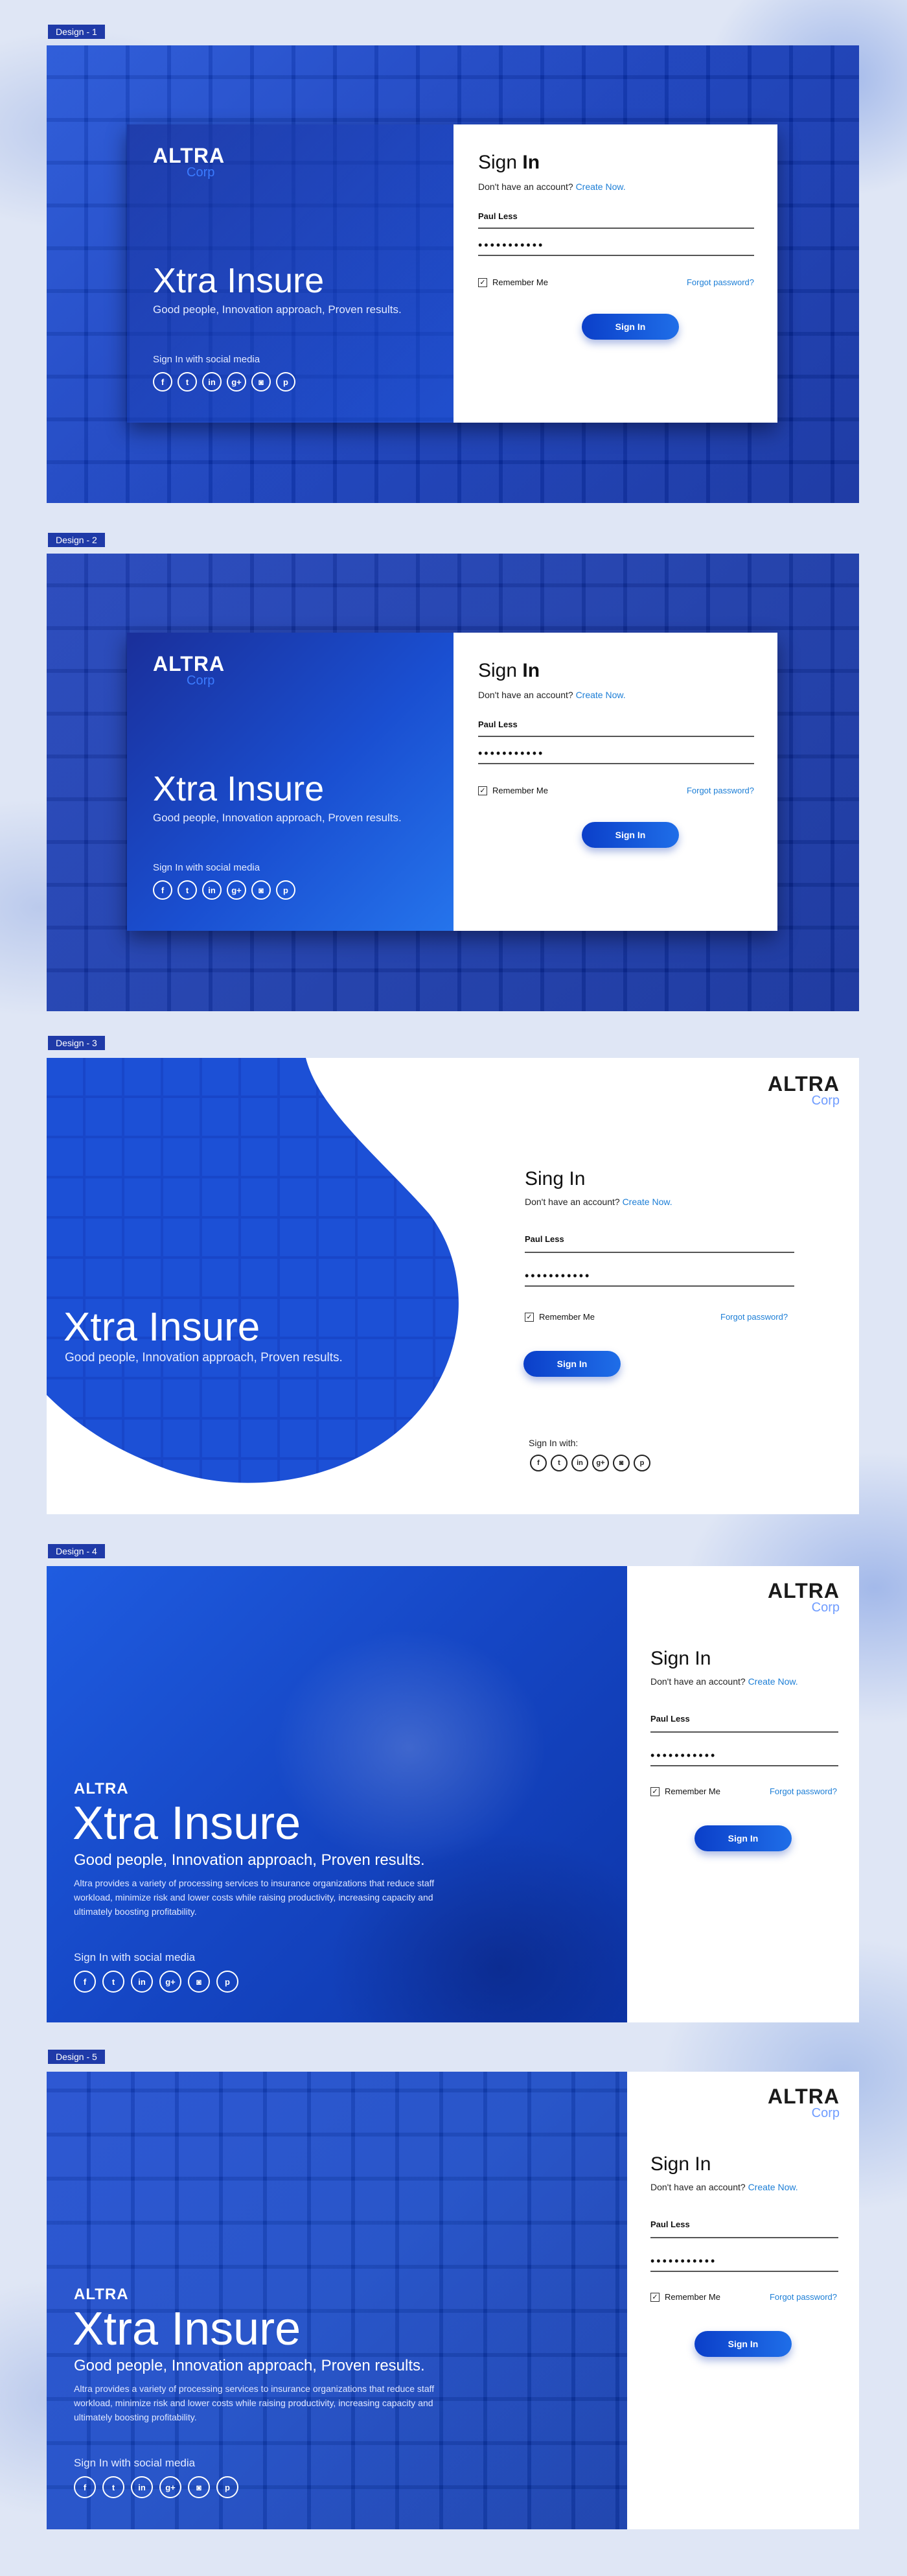 The height and width of the screenshot is (2576, 907). What do you see at coordinates (156, 2487) in the screenshot?
I see `social-row: f t in g+ ◙ p` at bounding box center [156, 2487].